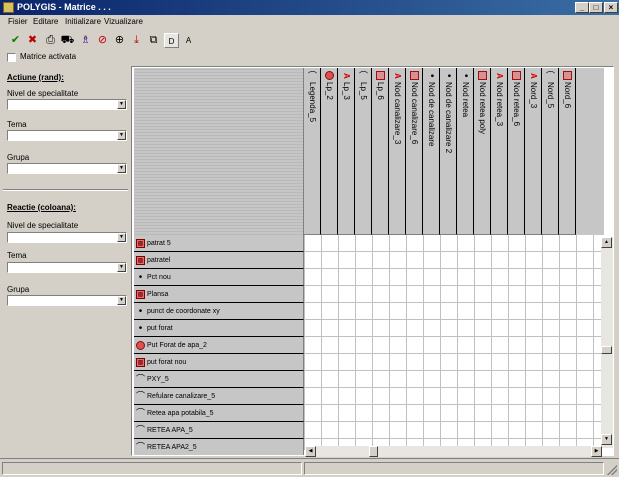 Image resolution: width=619 pixels, height=477 pixels. I want to click on column-header: Nod canalizare_6, so click(414, 151).